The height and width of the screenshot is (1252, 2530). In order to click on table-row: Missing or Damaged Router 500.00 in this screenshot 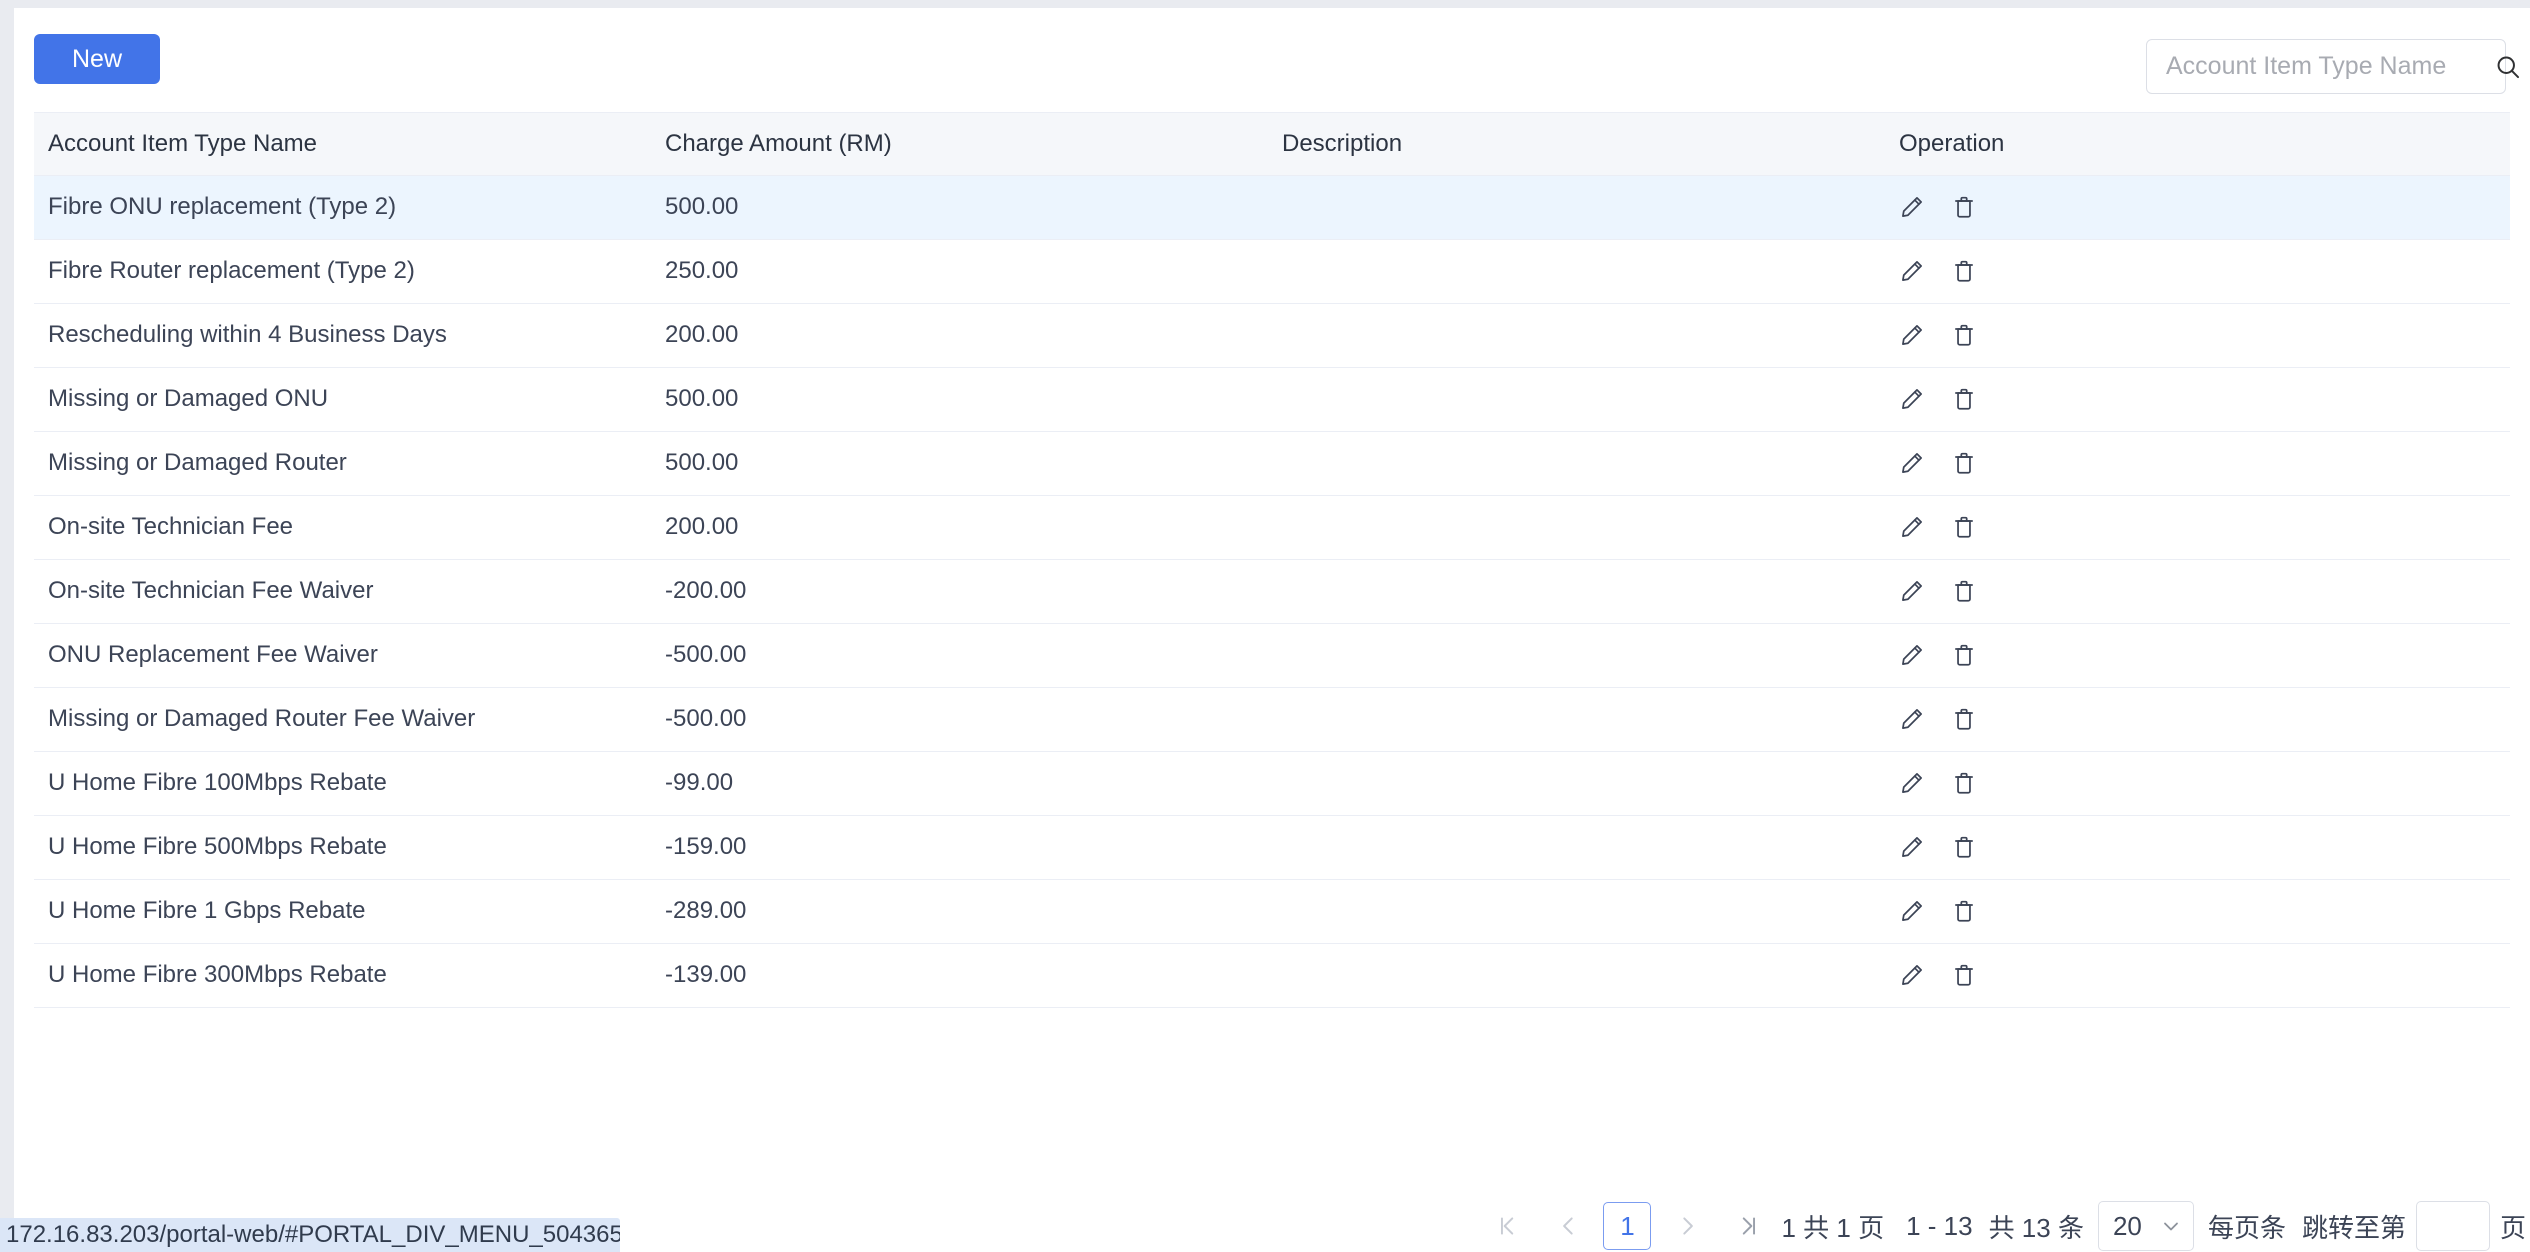, I will do `click(1272, 463)`.